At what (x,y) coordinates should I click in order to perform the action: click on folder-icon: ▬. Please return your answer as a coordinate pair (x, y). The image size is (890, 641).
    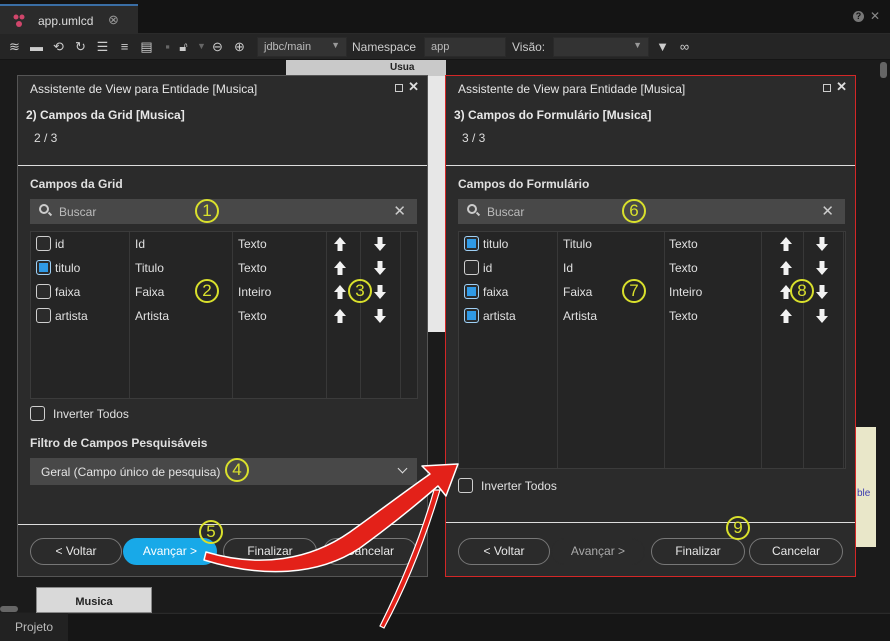
    Looking at the image, I should click on (36, 46).